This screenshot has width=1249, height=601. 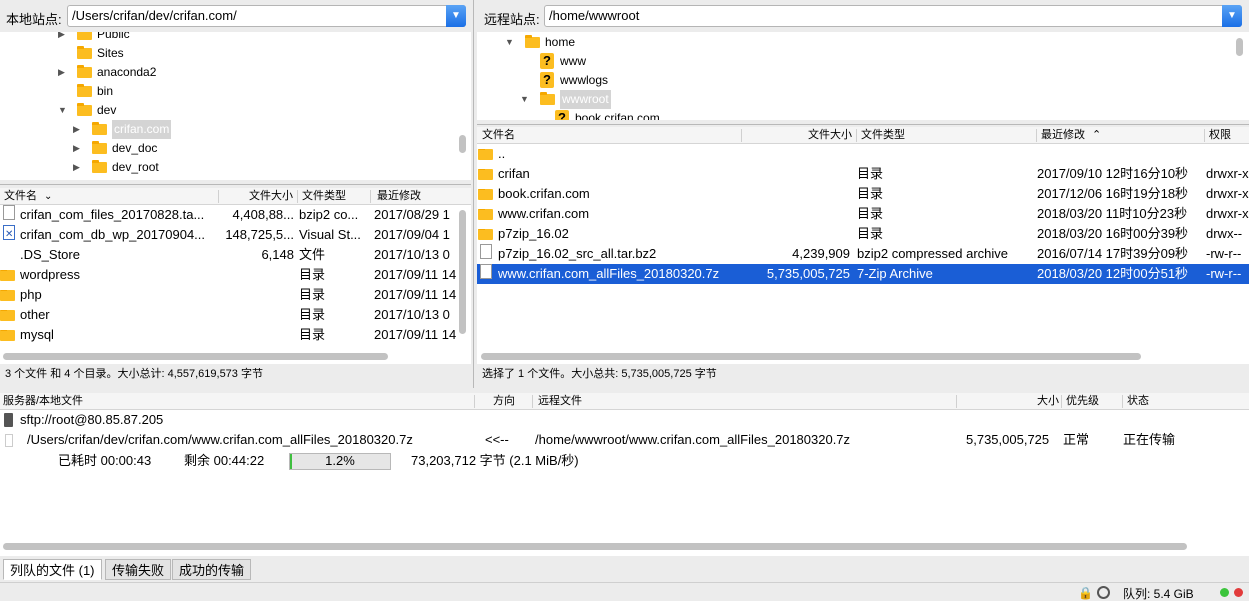 What do you see at coordinates (1224, 592) in the screenshot?
I see `receive-indicator-icon` at bounding box center [1224, 592].